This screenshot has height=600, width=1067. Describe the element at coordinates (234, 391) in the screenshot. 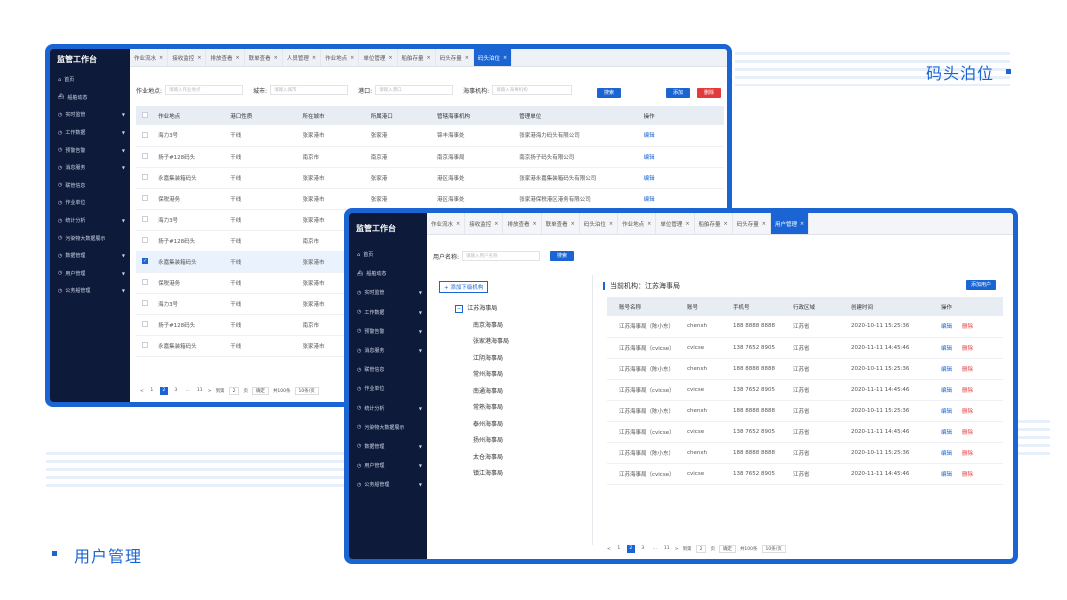

I see `page-input: 2` at that location.